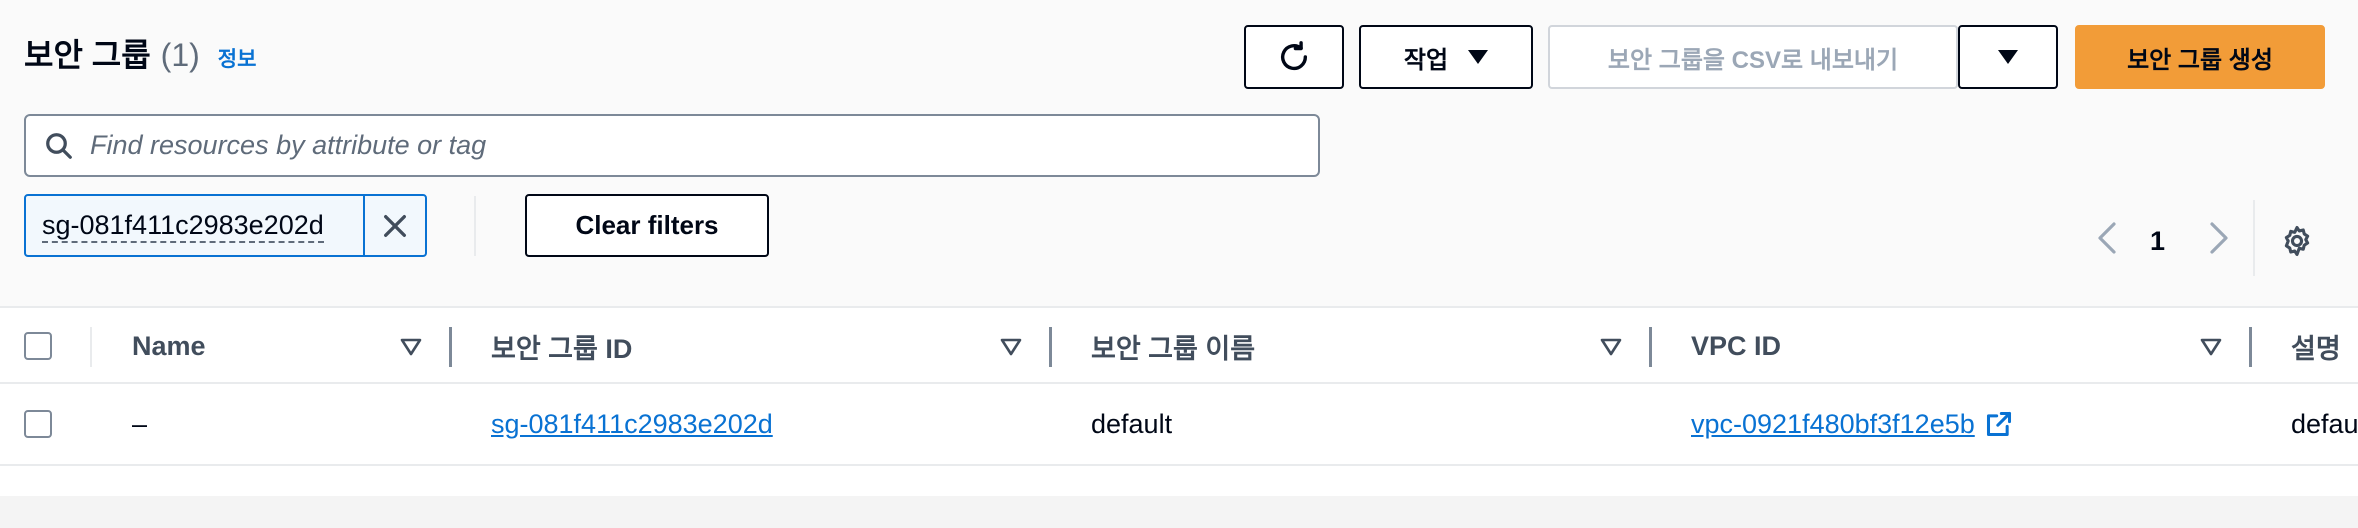 This screenshot has height=528, width=2358. Describe the element at coordinates (632, 424) in the screenshot. I see `security-group-id-link: sg-081f411c2983e202d` at that location.